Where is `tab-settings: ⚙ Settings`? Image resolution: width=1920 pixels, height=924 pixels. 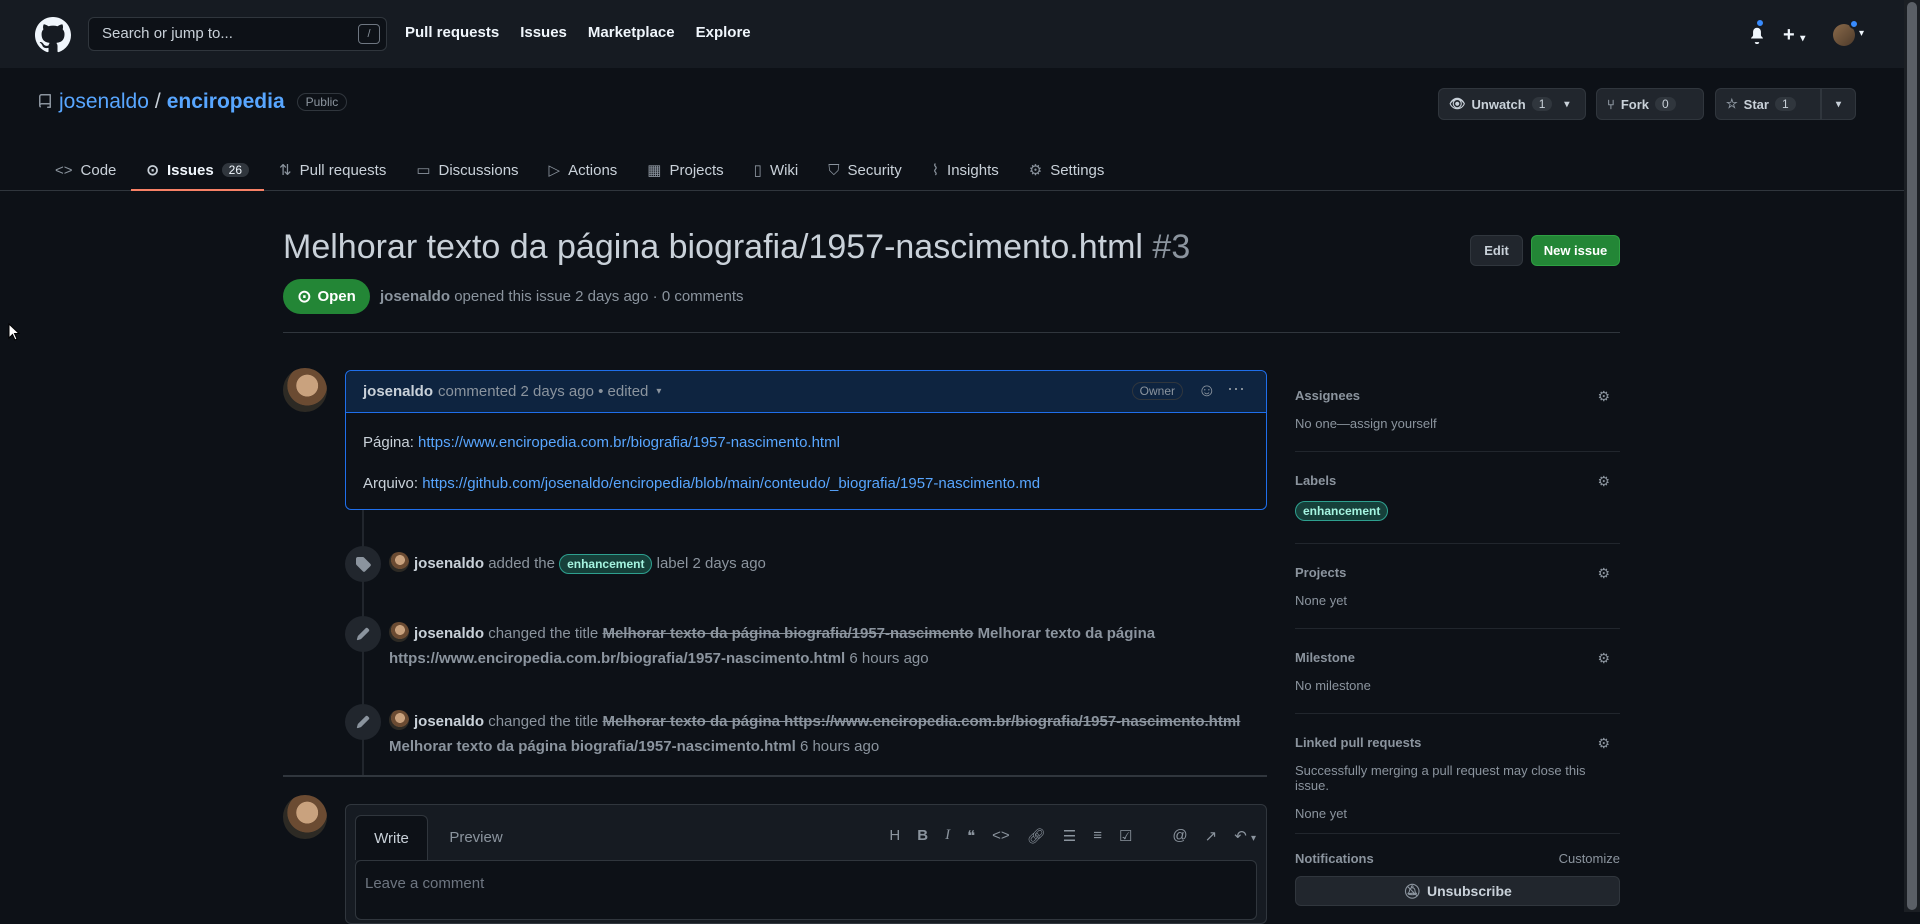
tab-settings: ⚙ Settings is located at coordinates (1067, 170).